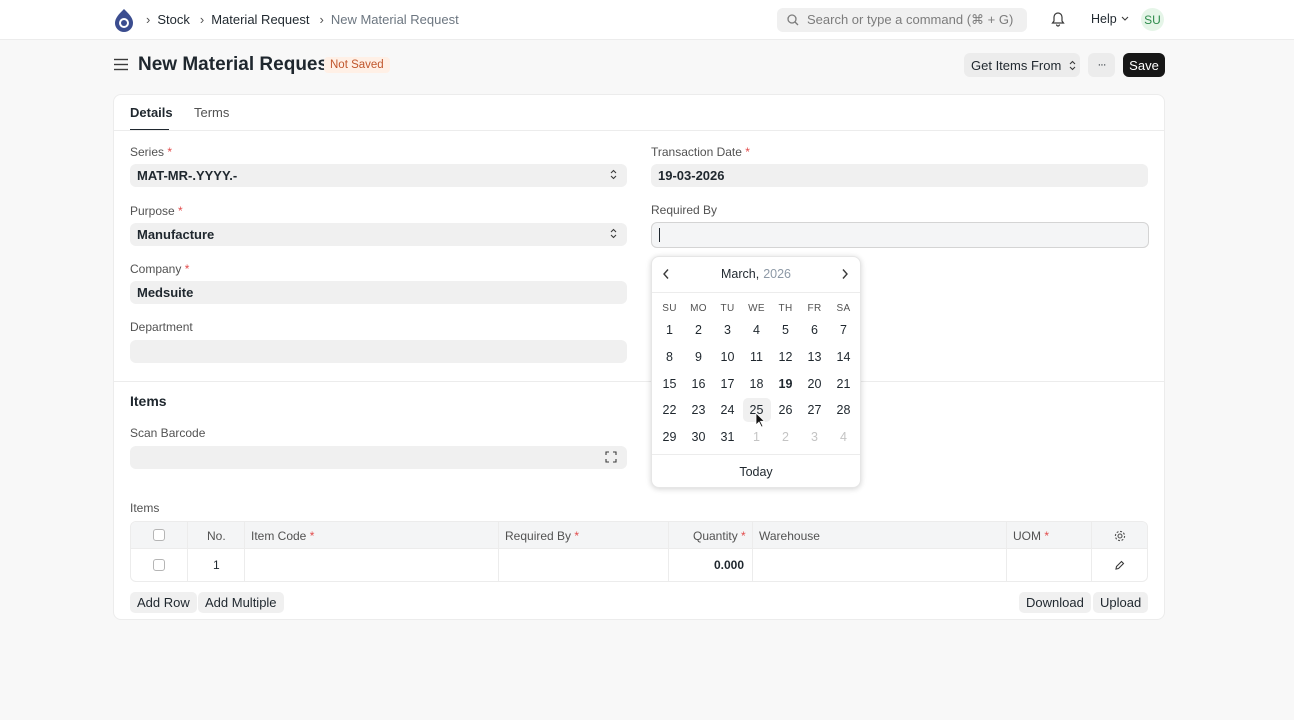 Image resolution: width=1294 pixels, height=720 pixels. Describe the element at coordinates (786, 357) in the screenshot. I see `calendar-day: 12` at that location.